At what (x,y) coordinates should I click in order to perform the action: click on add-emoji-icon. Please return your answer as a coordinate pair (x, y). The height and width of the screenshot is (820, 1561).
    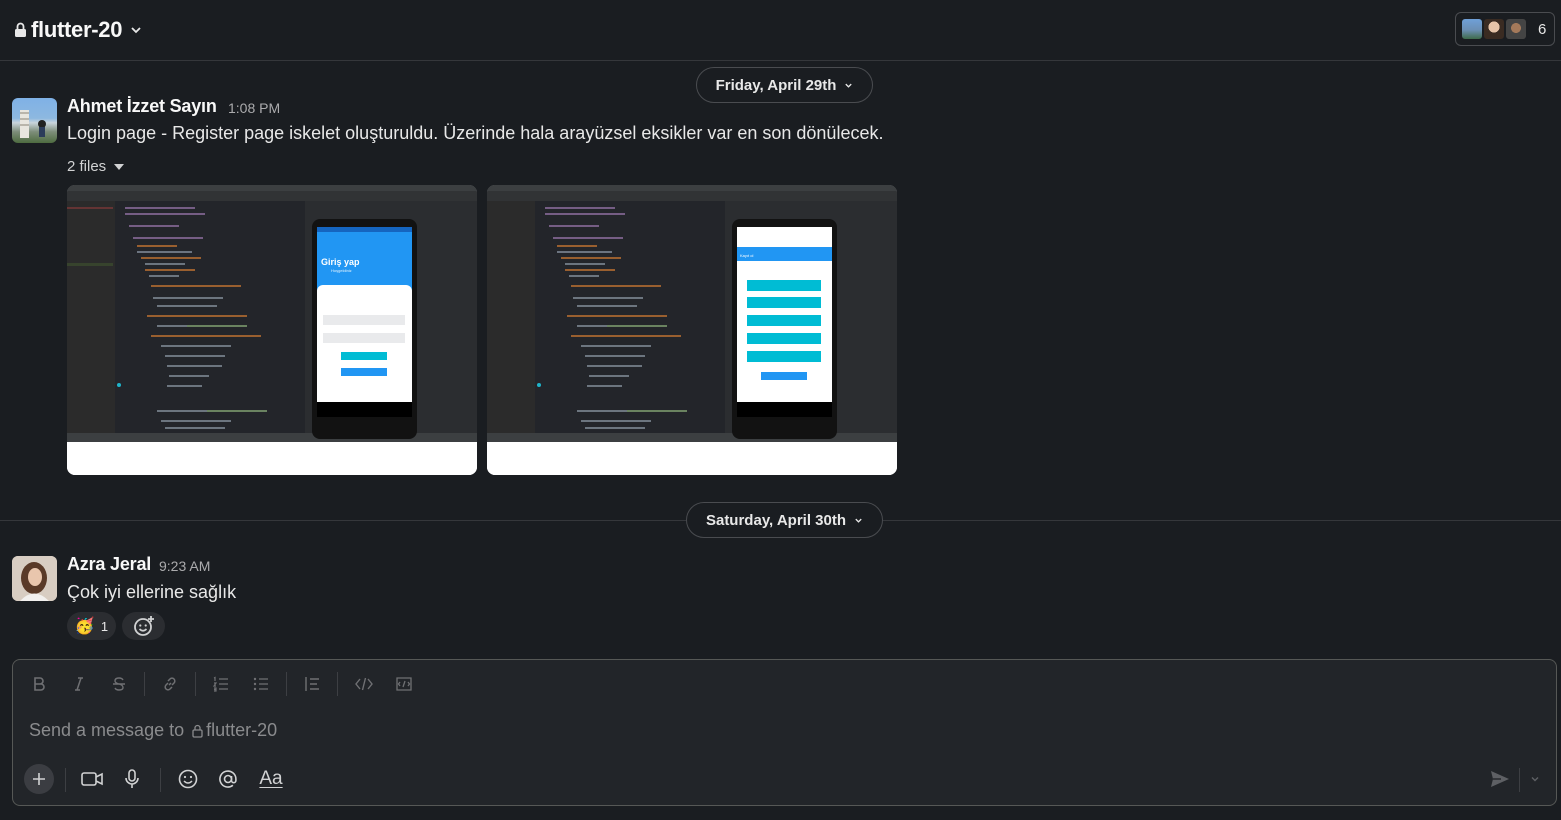
    Looking at the image, I should click on (143, 626).